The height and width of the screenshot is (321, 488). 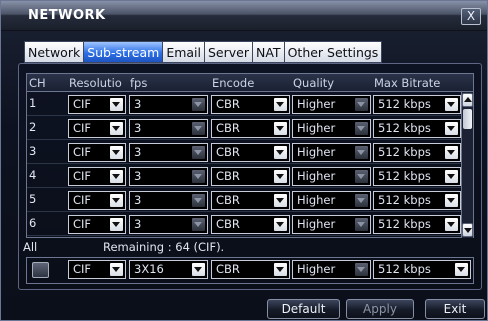 I want to click on channel-number: 5, so click(x=33, y=199).